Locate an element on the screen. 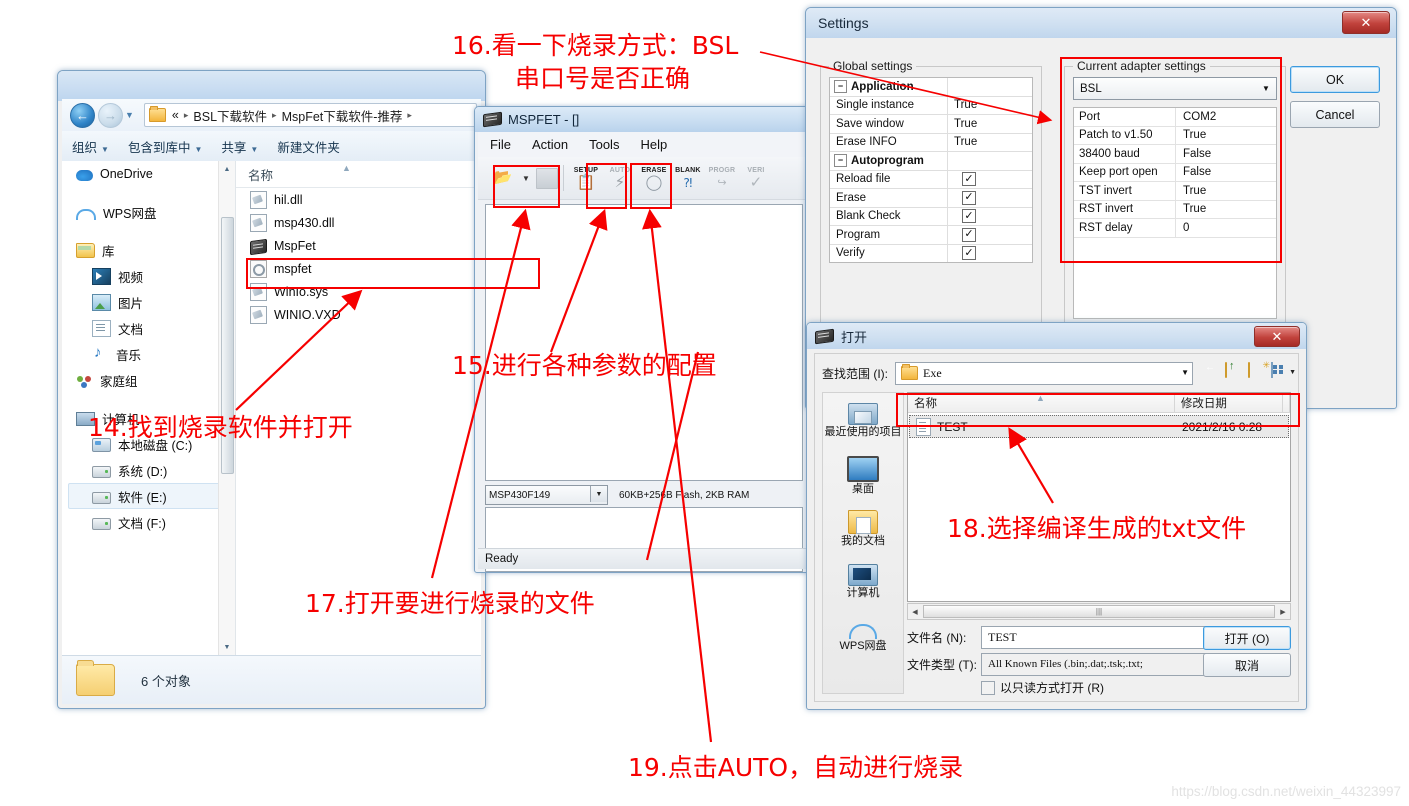 The width and height of the screenshot is (1409, 806). history-dropdown-icon: ▼ is located at coordinates (129, 115).